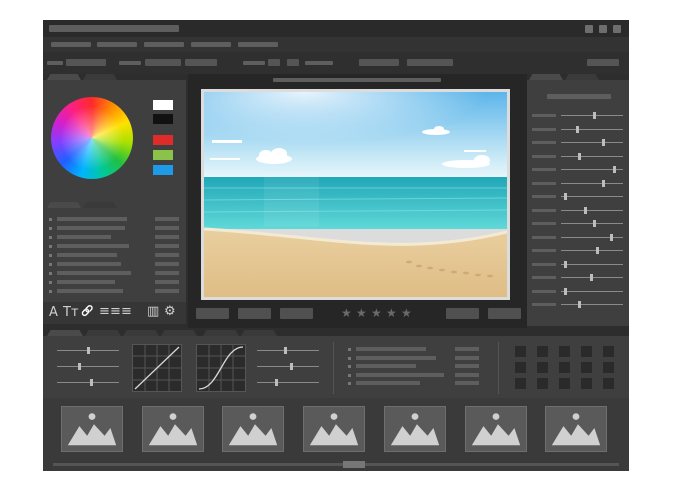 Image resolution: width=673 pixels, height=492 pixels. Describe the element at coordinates (153, 312) in the screenshot. I see `trash-icon: ▥` at that location.